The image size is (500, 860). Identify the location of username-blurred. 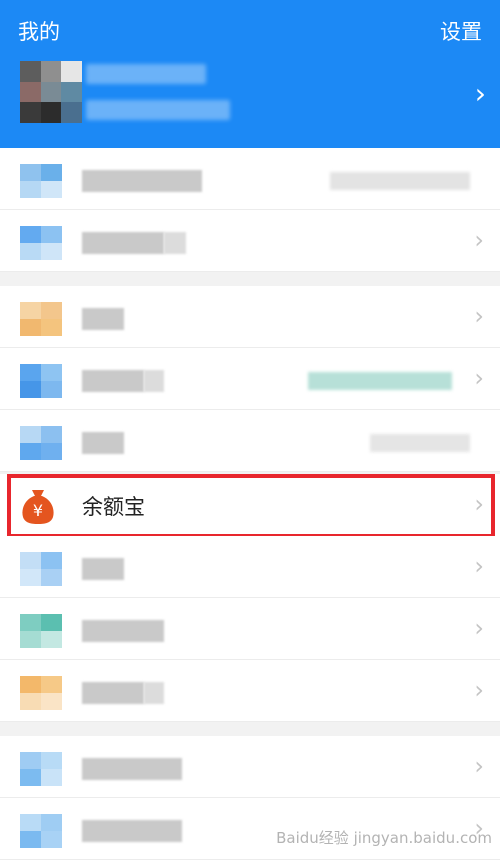
(146, 74).